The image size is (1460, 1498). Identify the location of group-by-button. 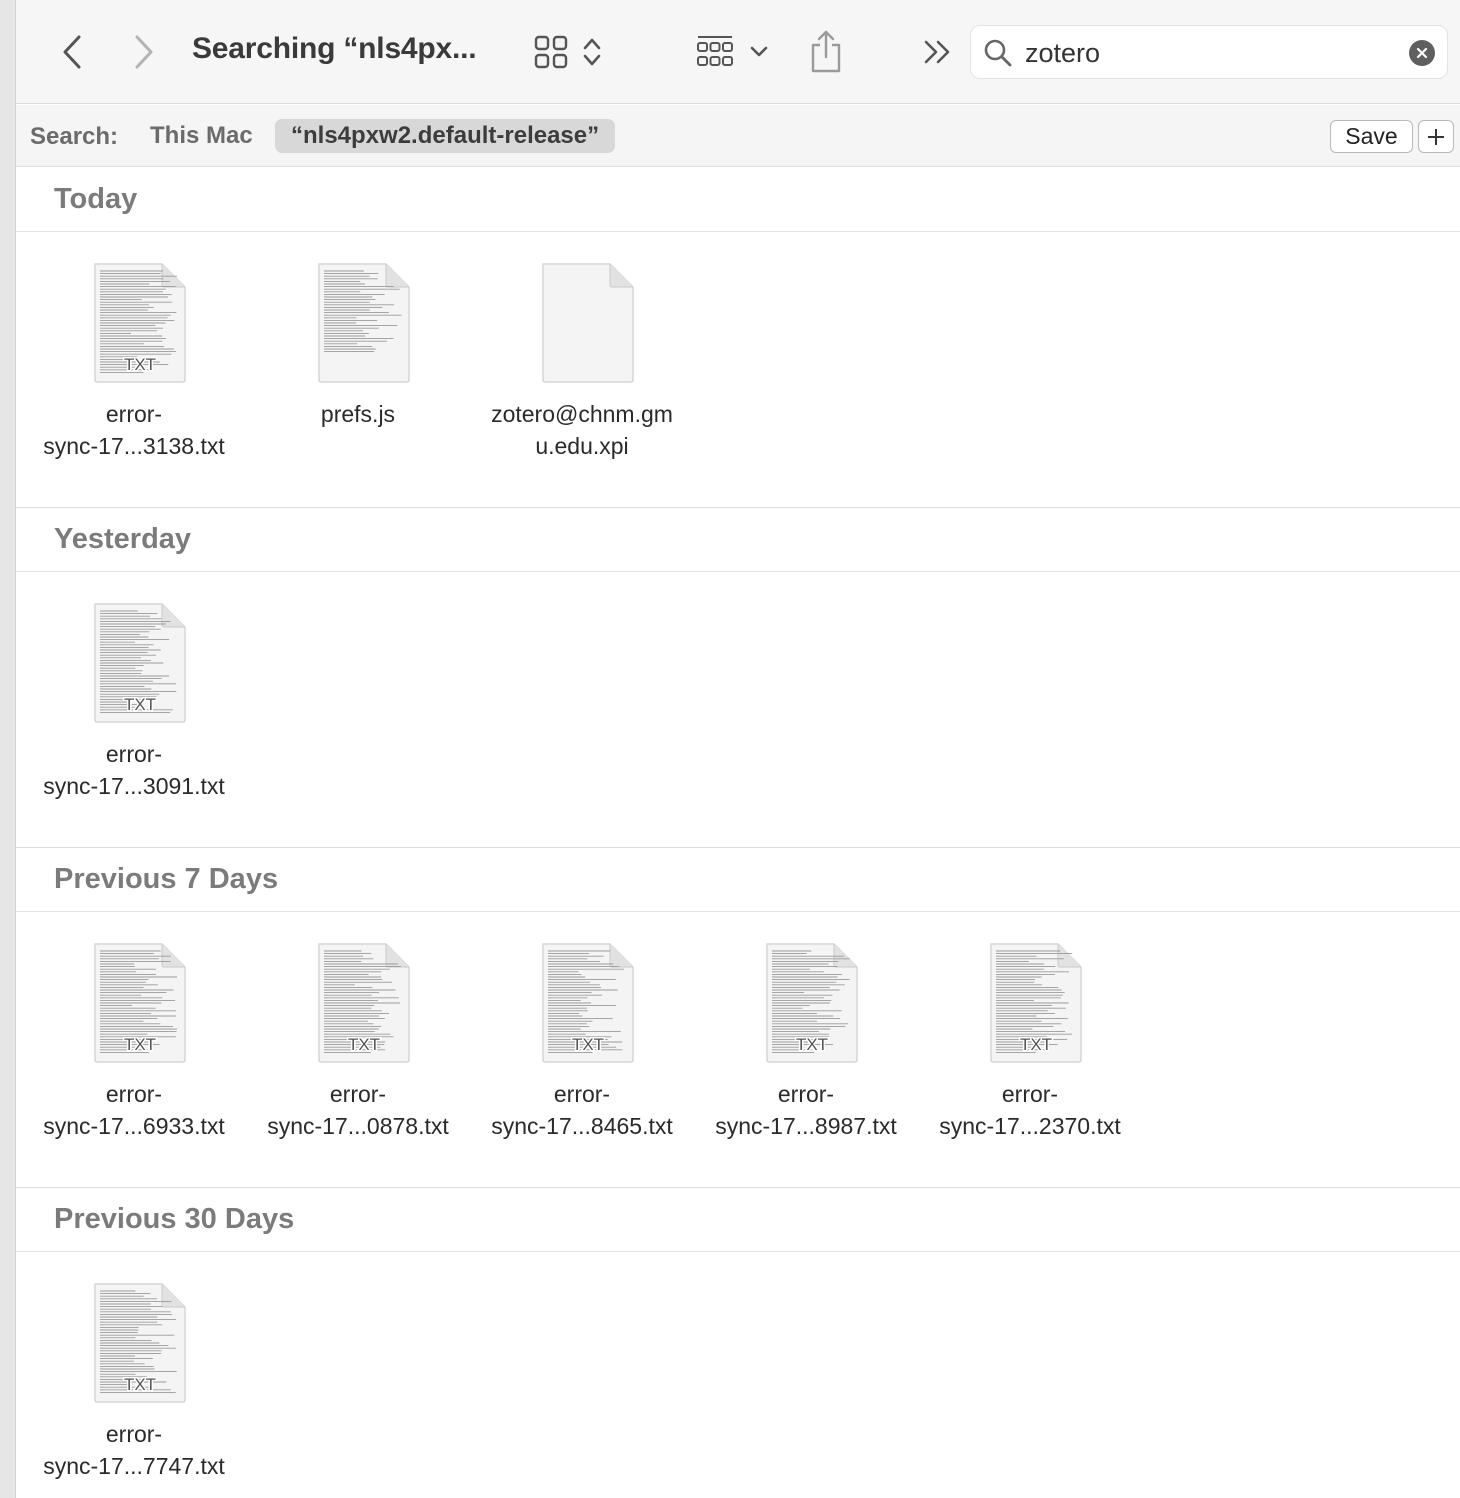
(732, 52).